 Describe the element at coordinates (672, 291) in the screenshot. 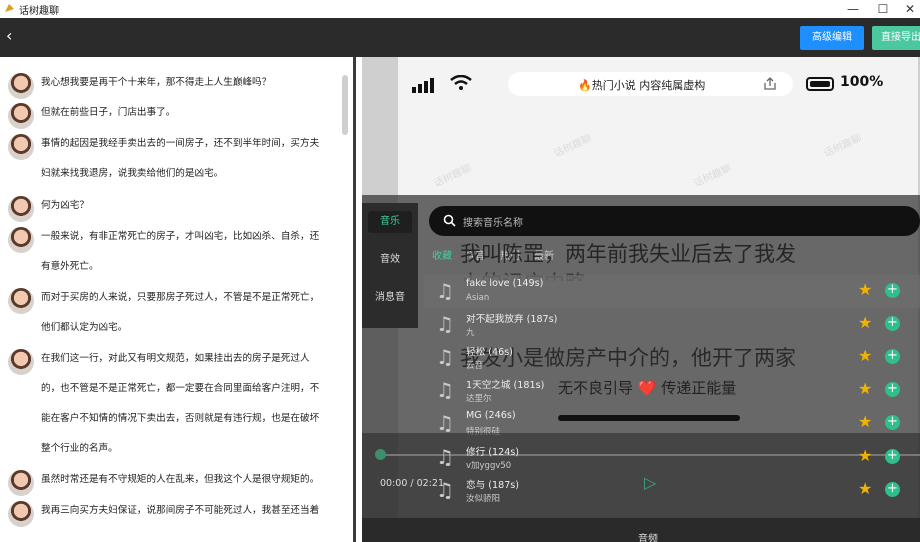

I see `song-item: ♫ fake love (149s) Asian ★ +` at that location.